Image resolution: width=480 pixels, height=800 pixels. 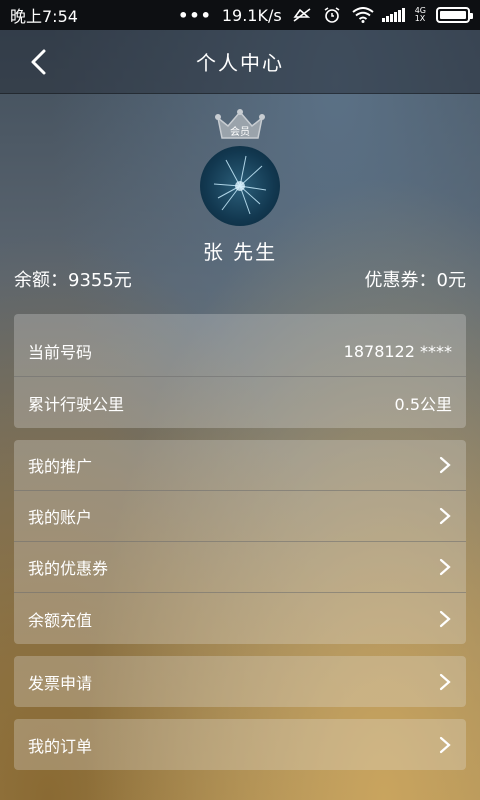 I want to click on avatar, so click(x=240, y=186).